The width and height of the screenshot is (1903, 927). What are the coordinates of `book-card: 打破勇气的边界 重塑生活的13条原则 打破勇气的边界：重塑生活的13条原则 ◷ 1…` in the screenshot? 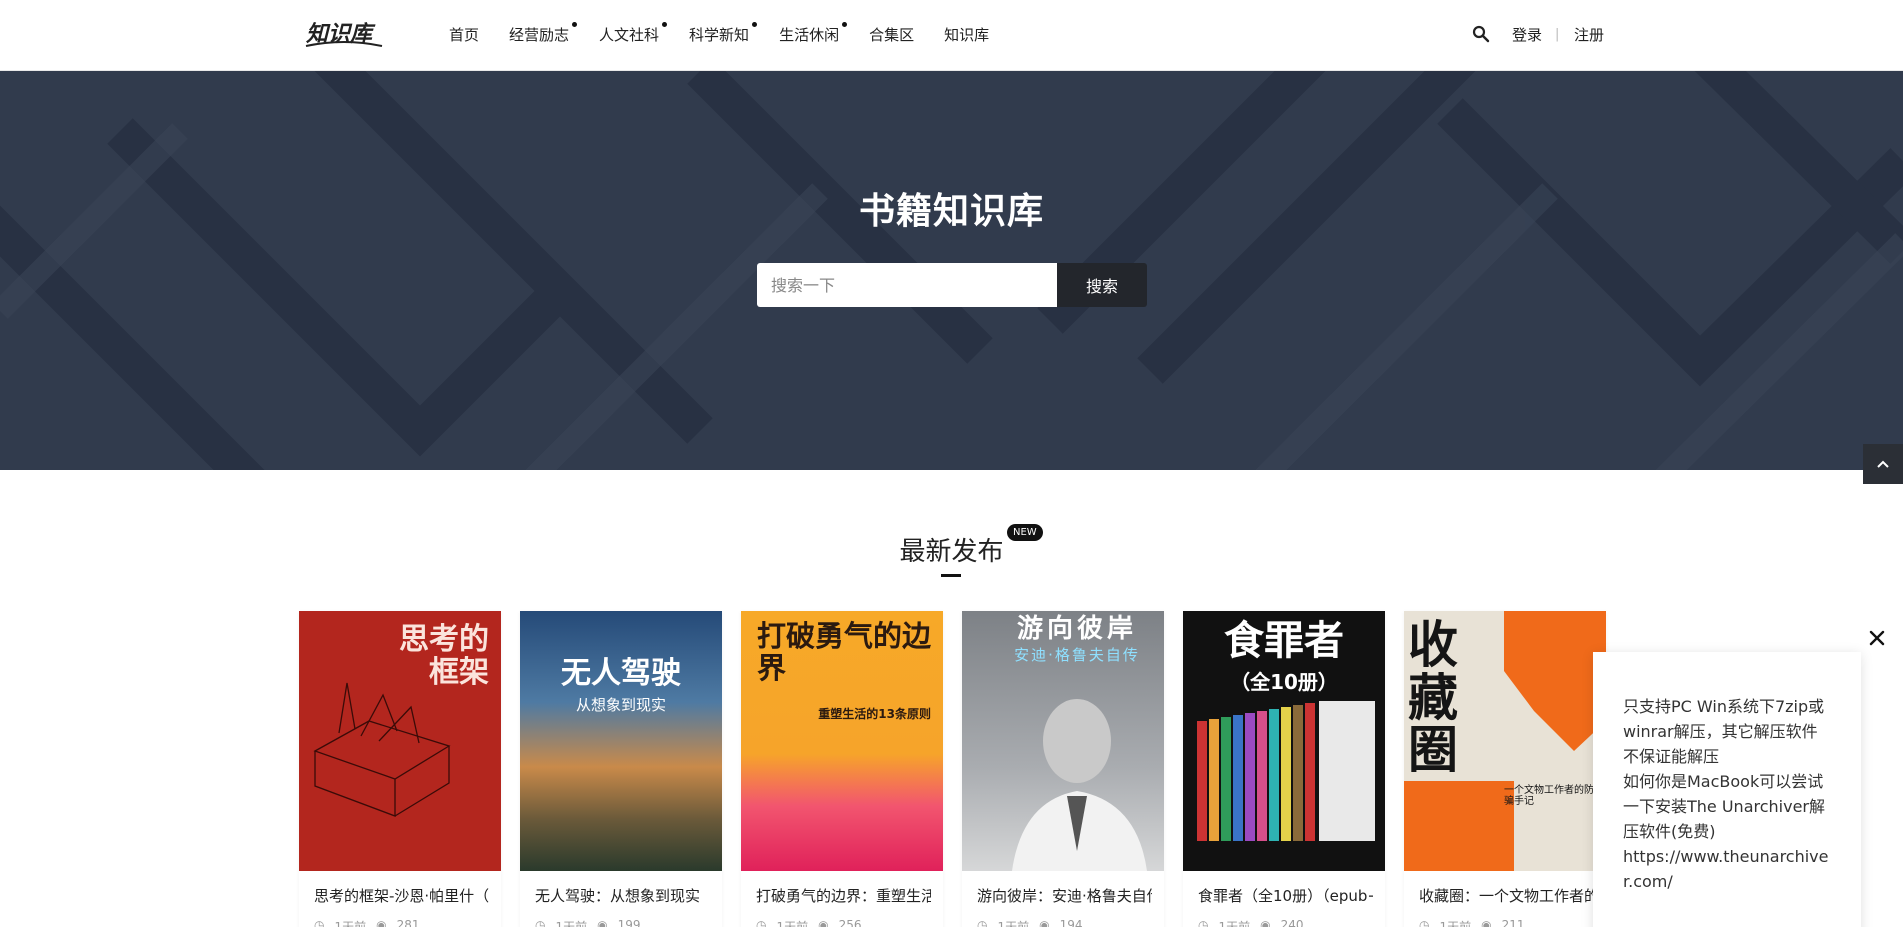 It's located at (842, 769).